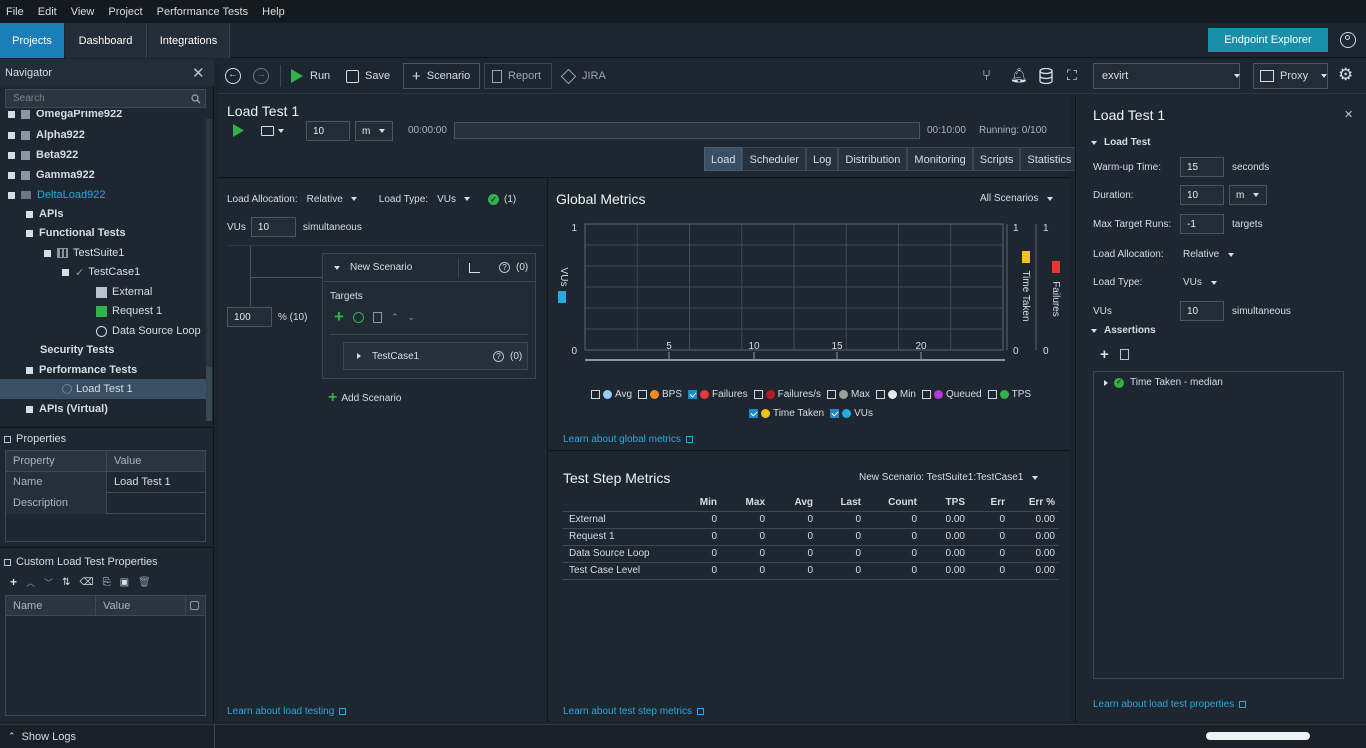 This screenshot has height=748, width=1366. Describe the element at coordinates (189, 40) in the screenshot. I see `tab-integrations: Integrations` at that location.